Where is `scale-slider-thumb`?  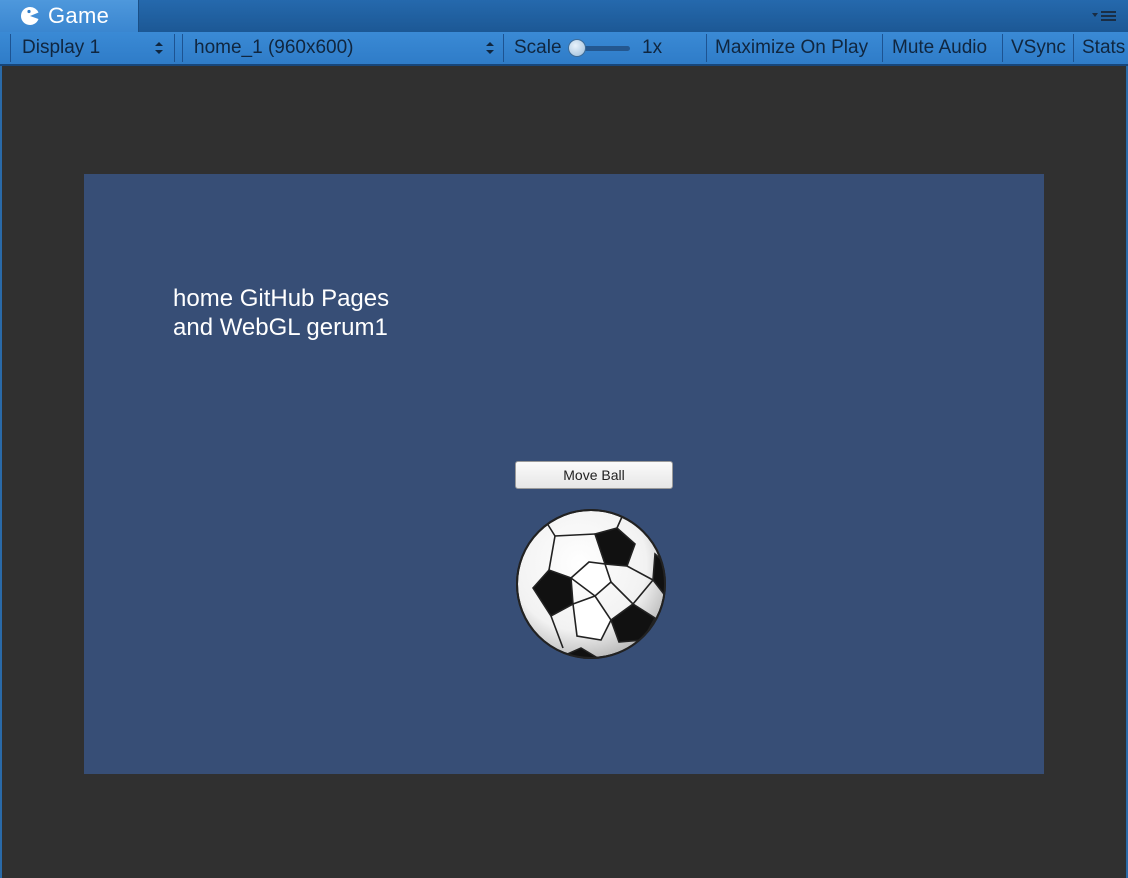
scale-slider-thumb is located at coordinates (577, 48).